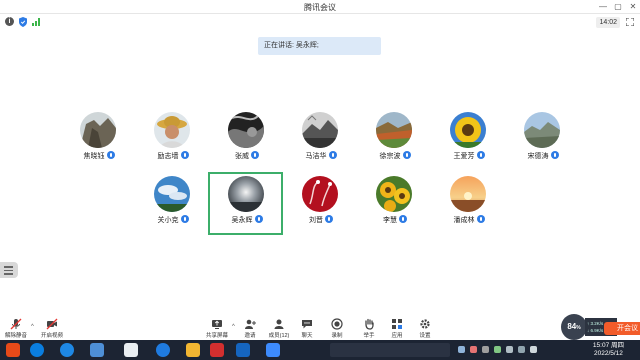  I want to click on participant-name: 马洁华, so click(316, 156).